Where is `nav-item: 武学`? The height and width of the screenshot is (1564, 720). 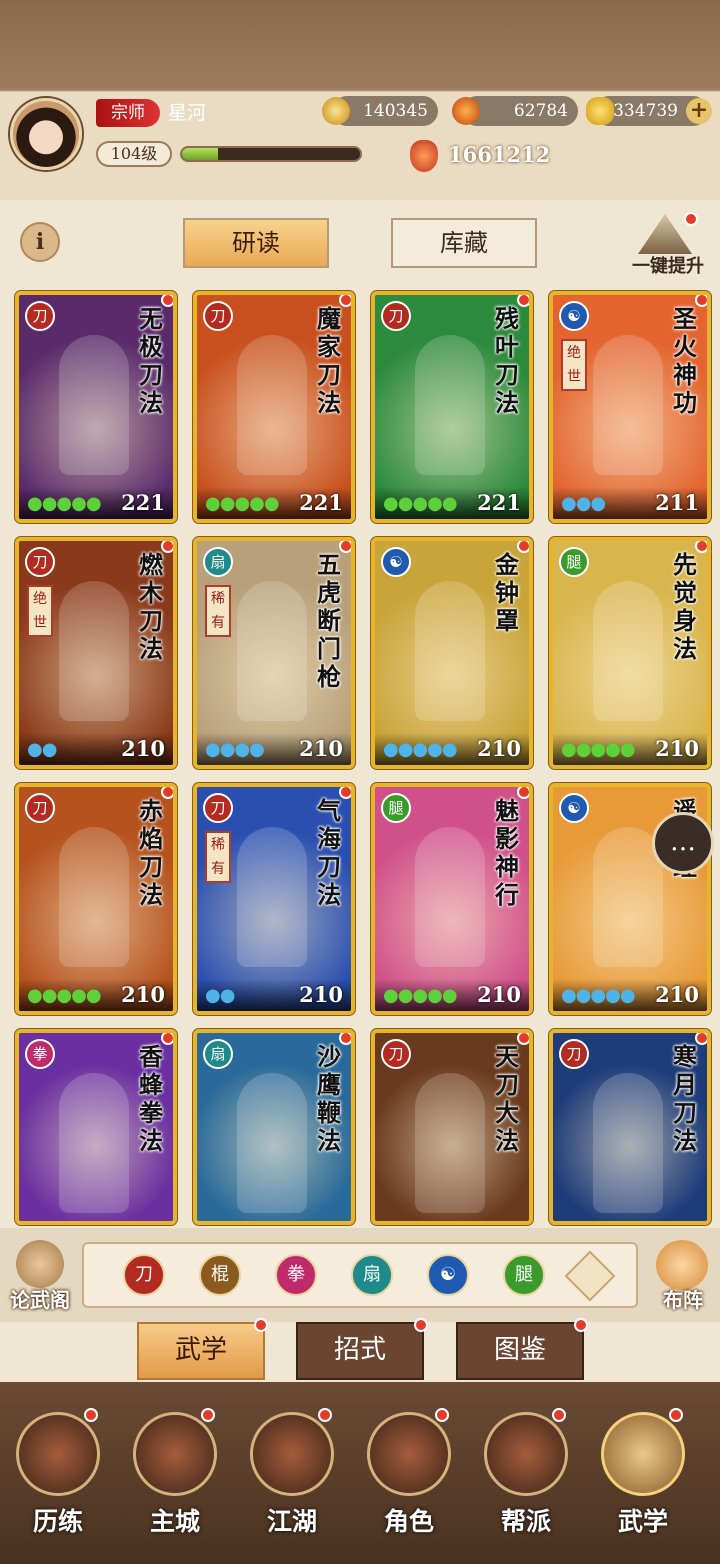
nav-item: 武学 is located at coordinates (643, 1475).